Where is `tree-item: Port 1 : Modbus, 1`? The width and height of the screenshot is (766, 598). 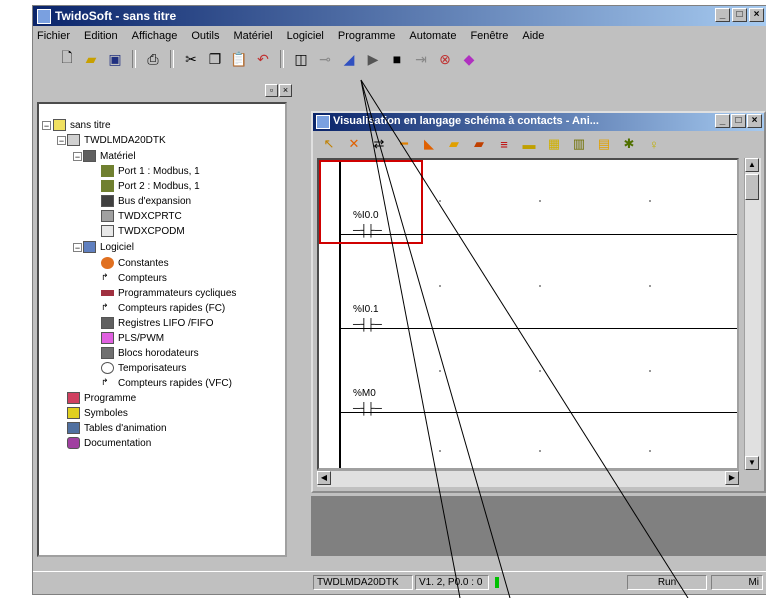
tree-item: Port 1 : Modbus, 1 is located at coordinates (150, 171).